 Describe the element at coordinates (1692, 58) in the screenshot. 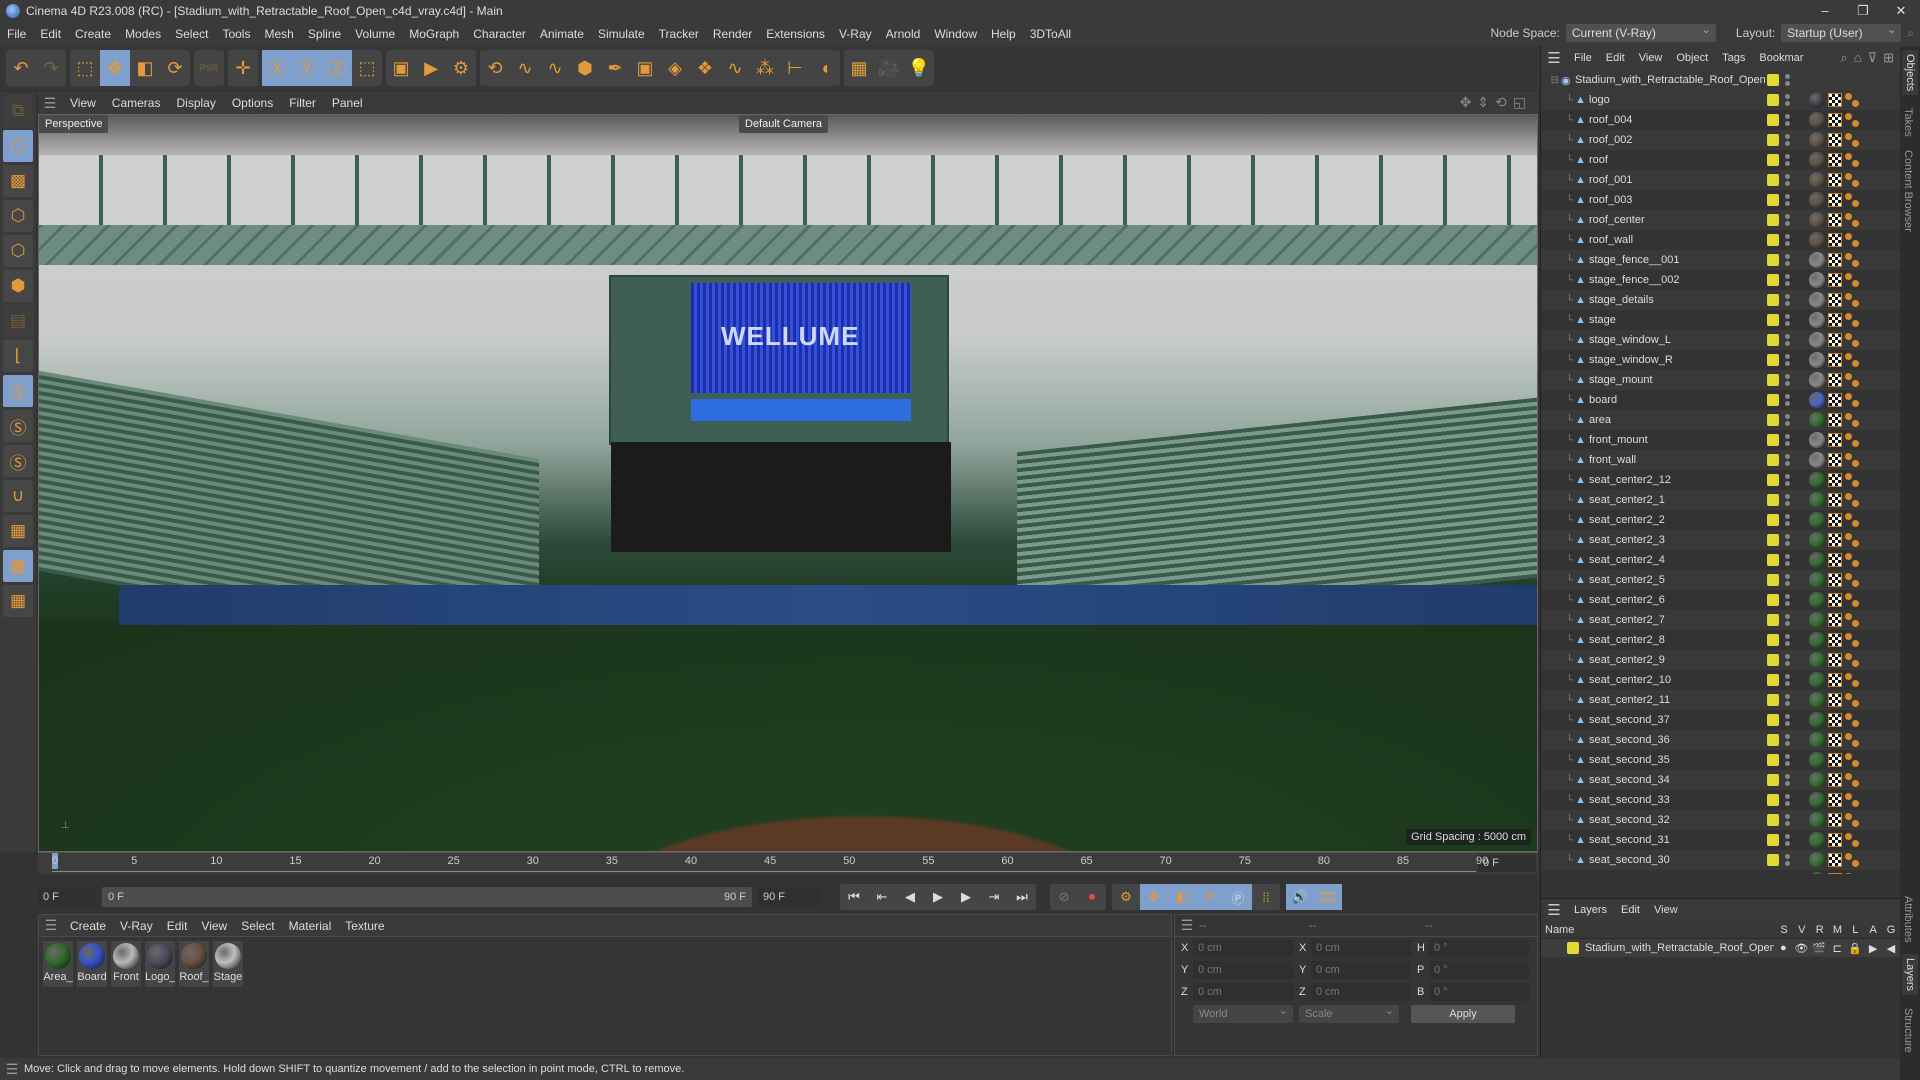

I see `object-menu-object: Object` at that location.